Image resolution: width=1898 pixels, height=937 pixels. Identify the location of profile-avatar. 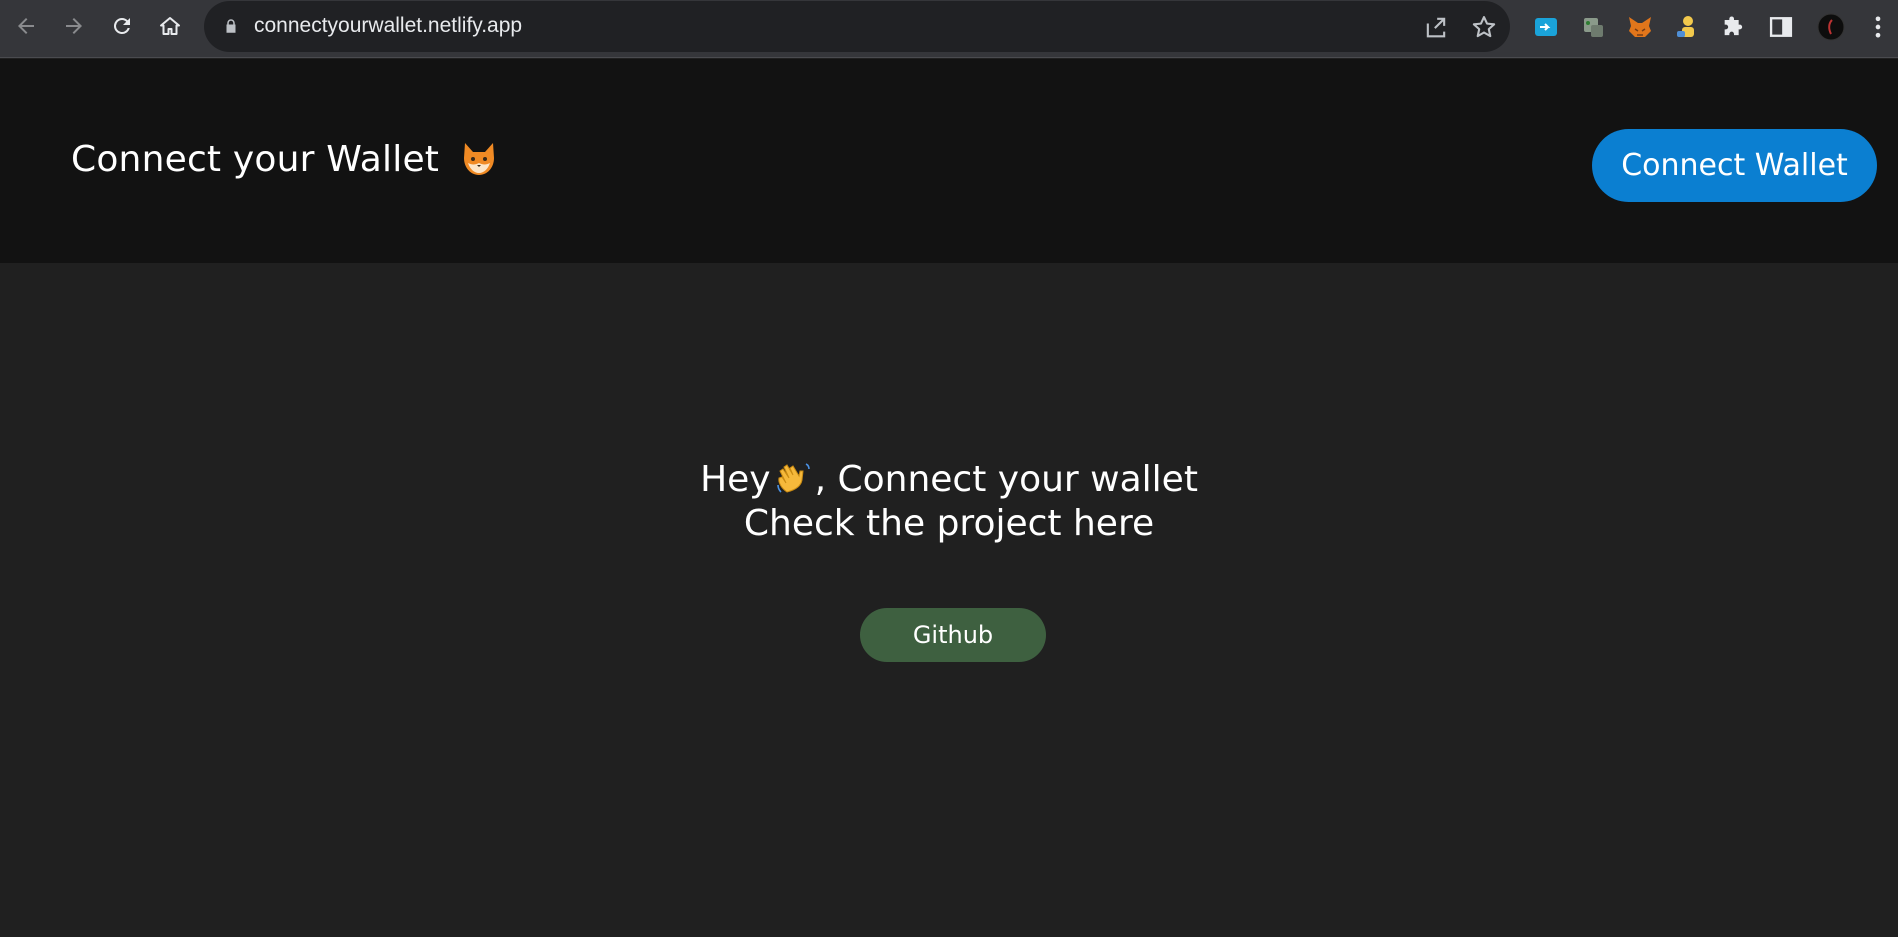
(1831, 27).